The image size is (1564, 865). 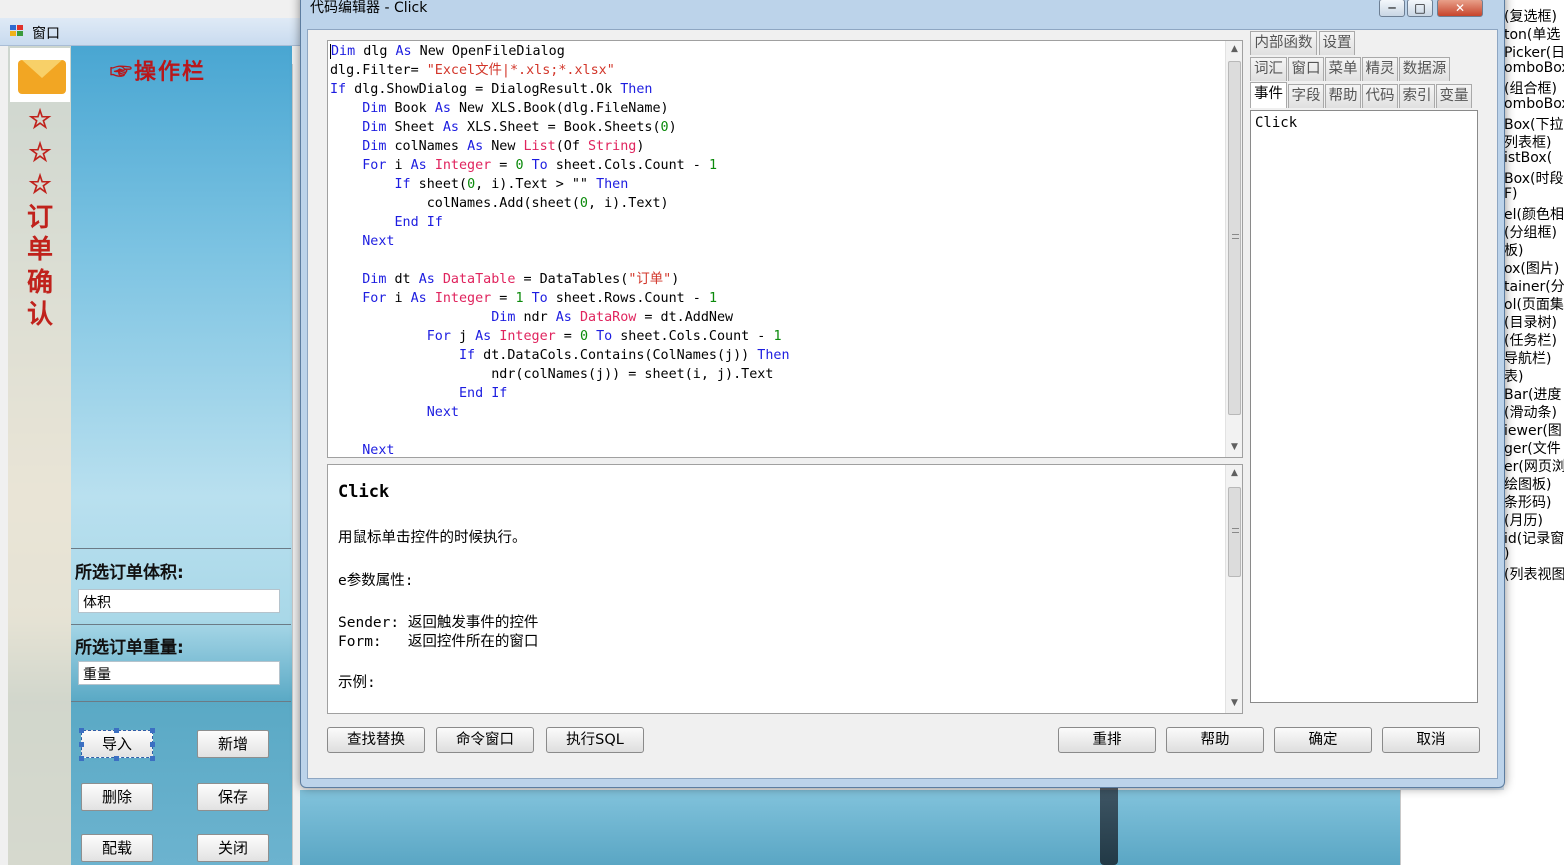 I want to click on toolbox-item: (任务栏), so click(x=1530, y=340).